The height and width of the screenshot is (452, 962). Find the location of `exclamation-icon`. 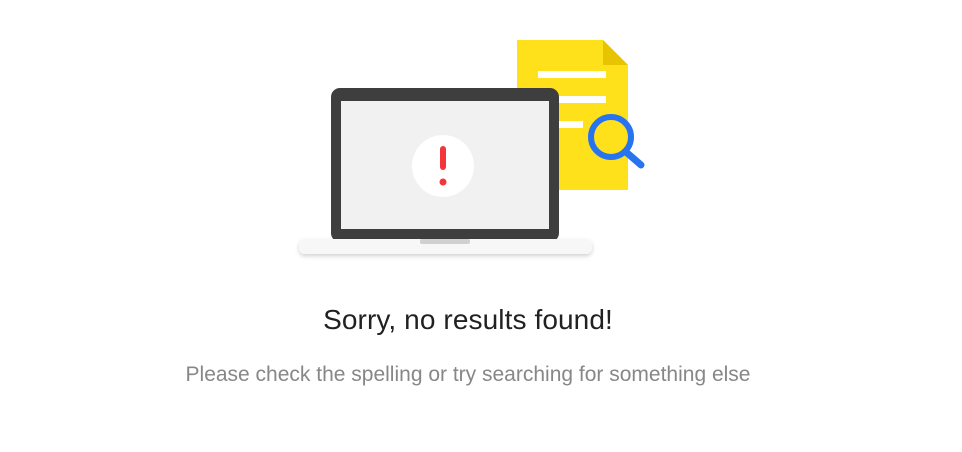

exclamation-icon is located at coordinates (443, 166).